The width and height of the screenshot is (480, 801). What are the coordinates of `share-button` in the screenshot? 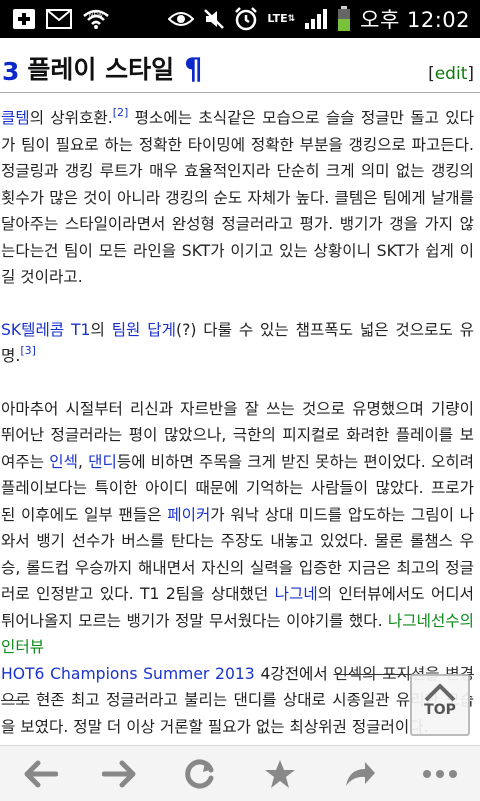 It's located at (360, 774).